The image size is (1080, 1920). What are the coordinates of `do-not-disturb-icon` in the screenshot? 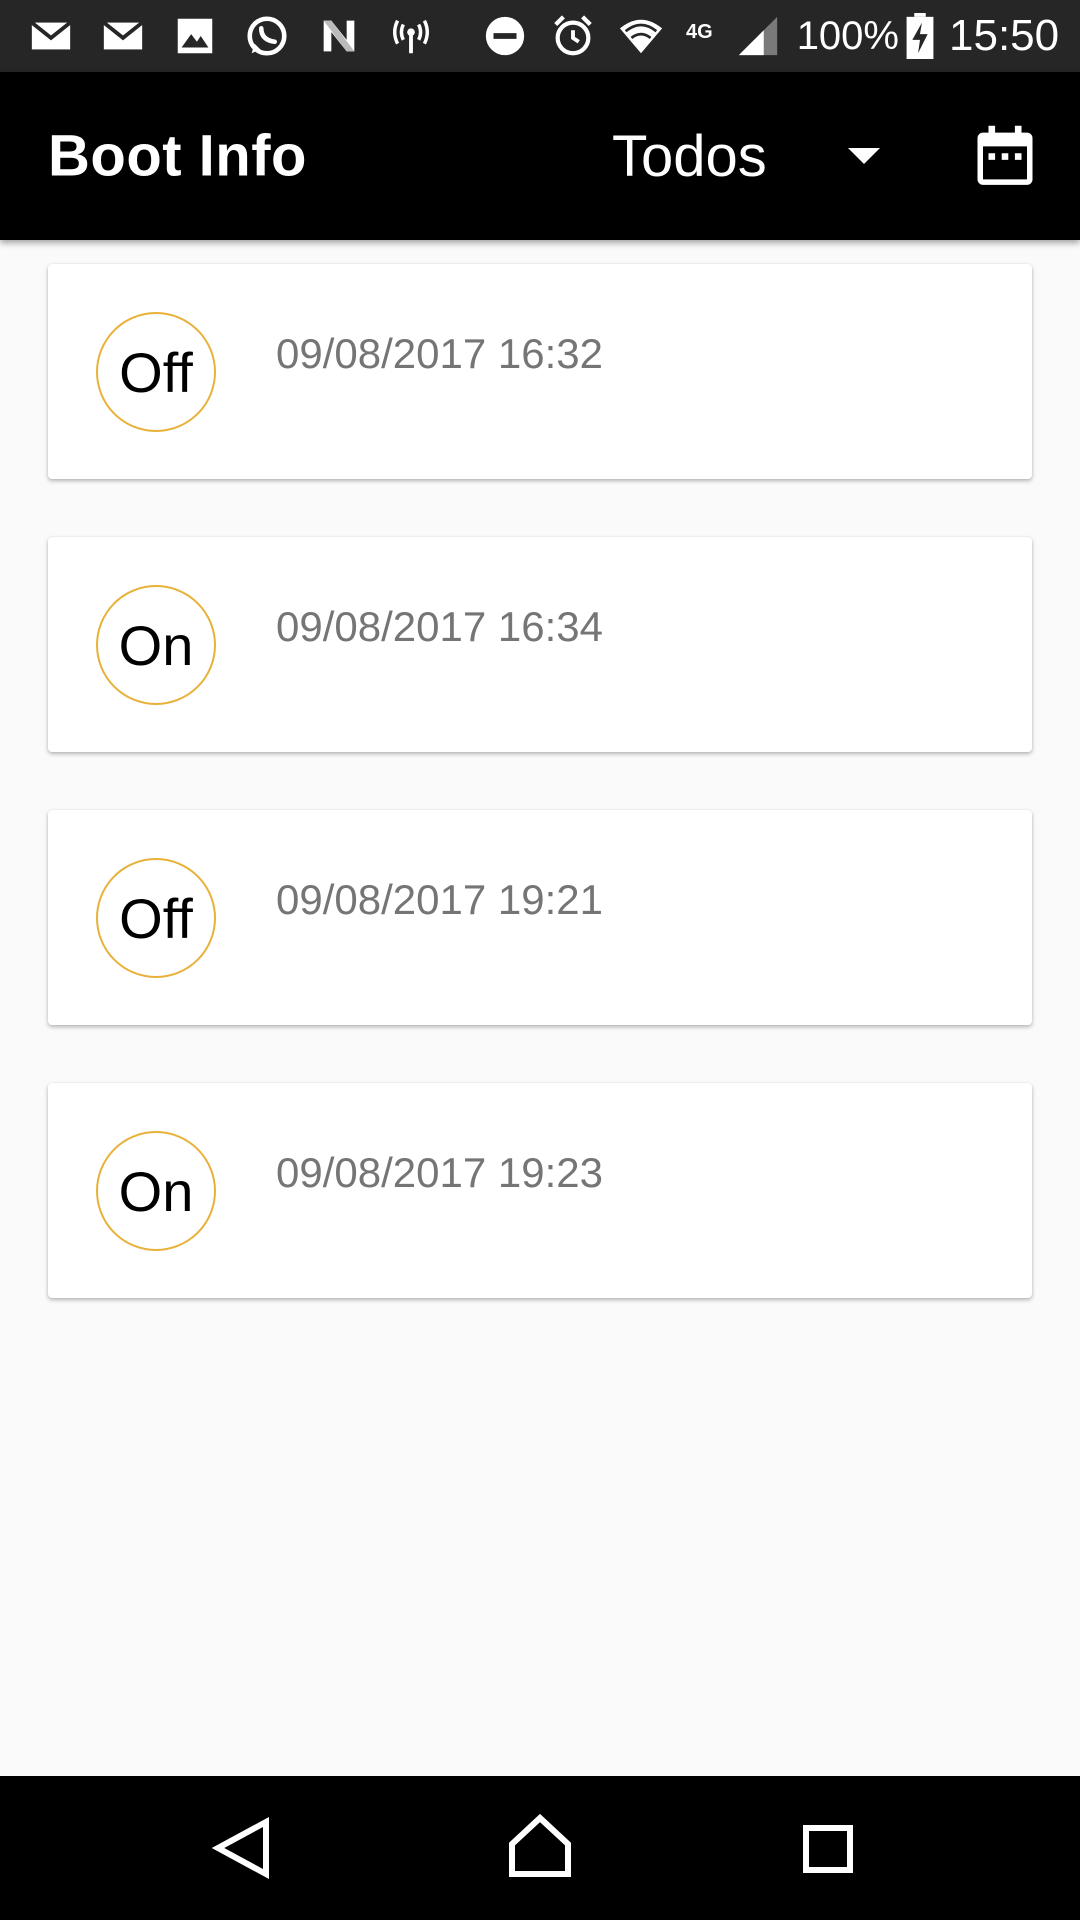 It's located at (505, 36).